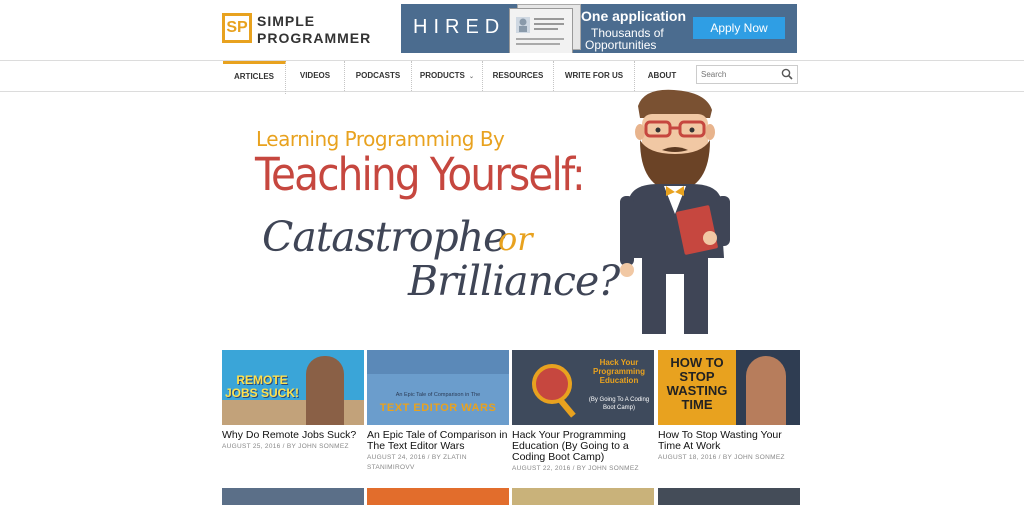 The image size is (1024, 505). What do you see at coordinates (286, 21) in the screenshot?
I see `logo-text-line1: SIMPLE` at bounding box center [286, 21].